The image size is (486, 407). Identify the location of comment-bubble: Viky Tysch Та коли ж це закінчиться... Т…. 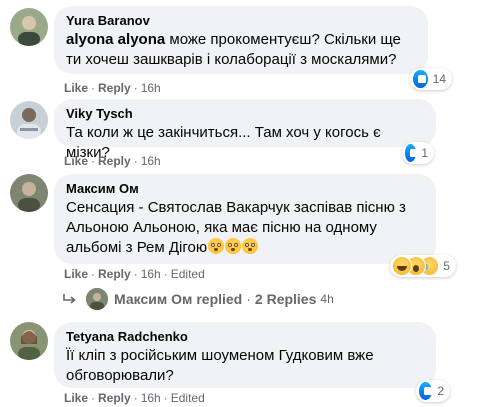
(245, 130).